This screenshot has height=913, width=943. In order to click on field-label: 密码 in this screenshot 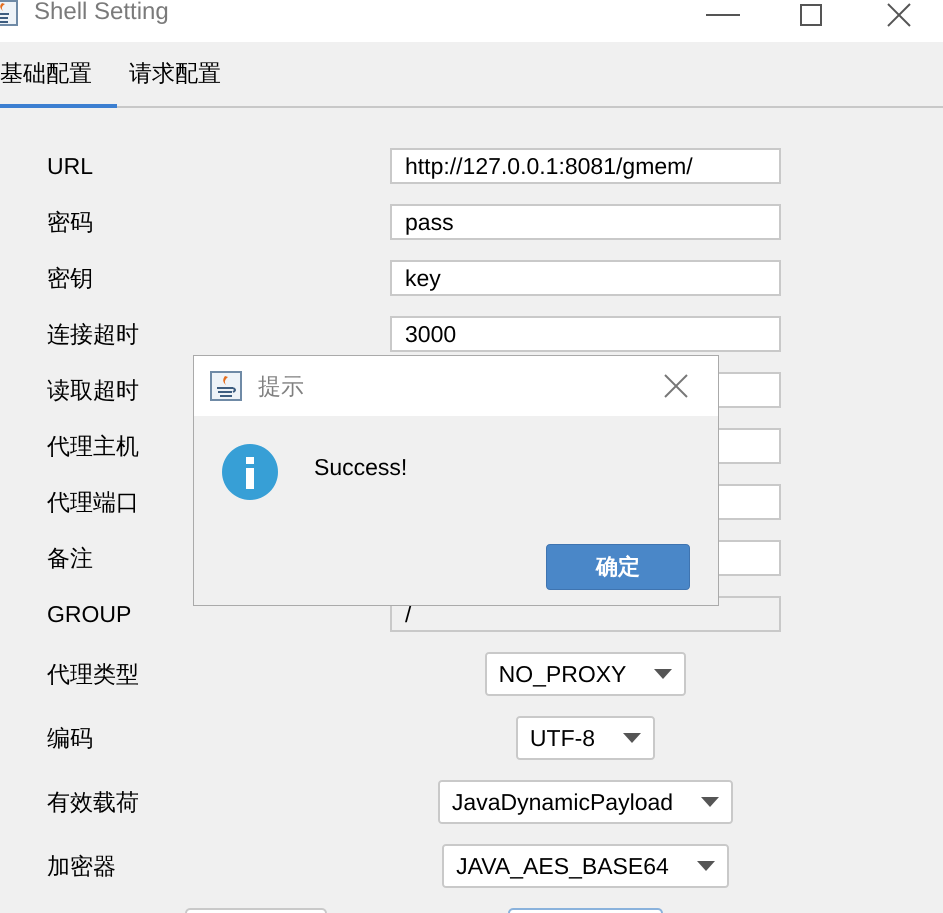, I will do `click(70, 222)`.